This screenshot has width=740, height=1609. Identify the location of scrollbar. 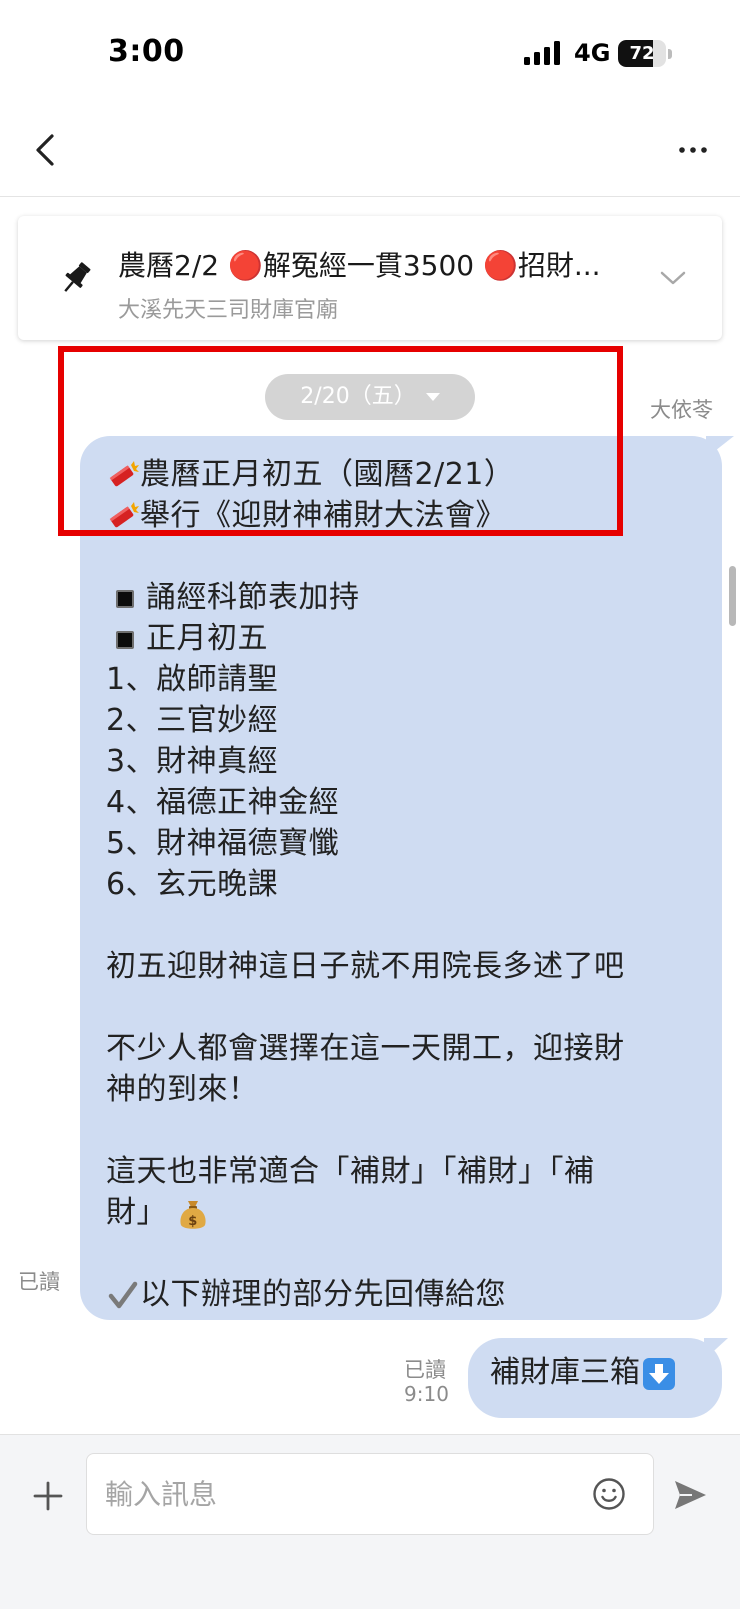
(732, 596).